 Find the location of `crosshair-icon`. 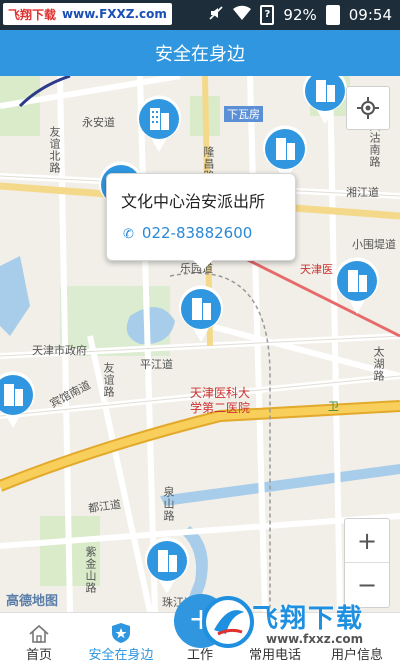

crosshair-icon is located at coordinates (368, 108).